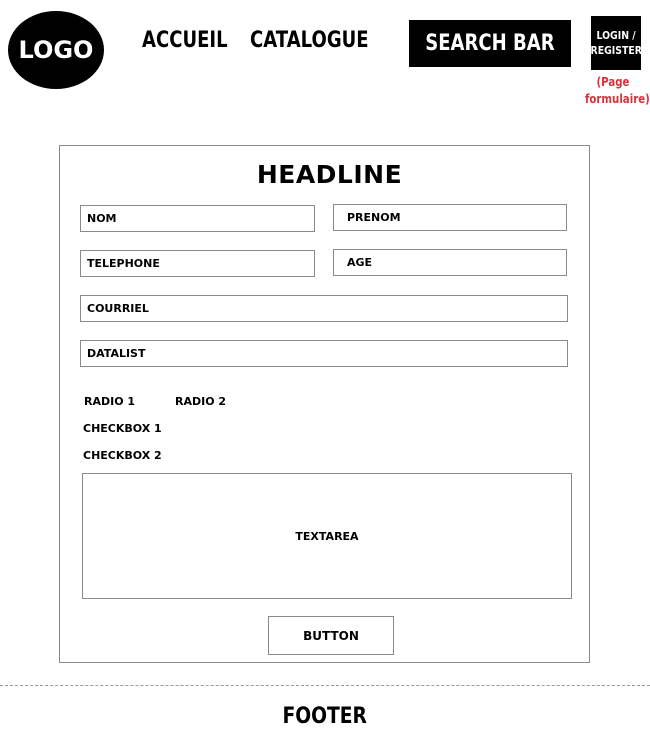  I want to click on search-bar: SEARCH BAR, so click(490, 43).